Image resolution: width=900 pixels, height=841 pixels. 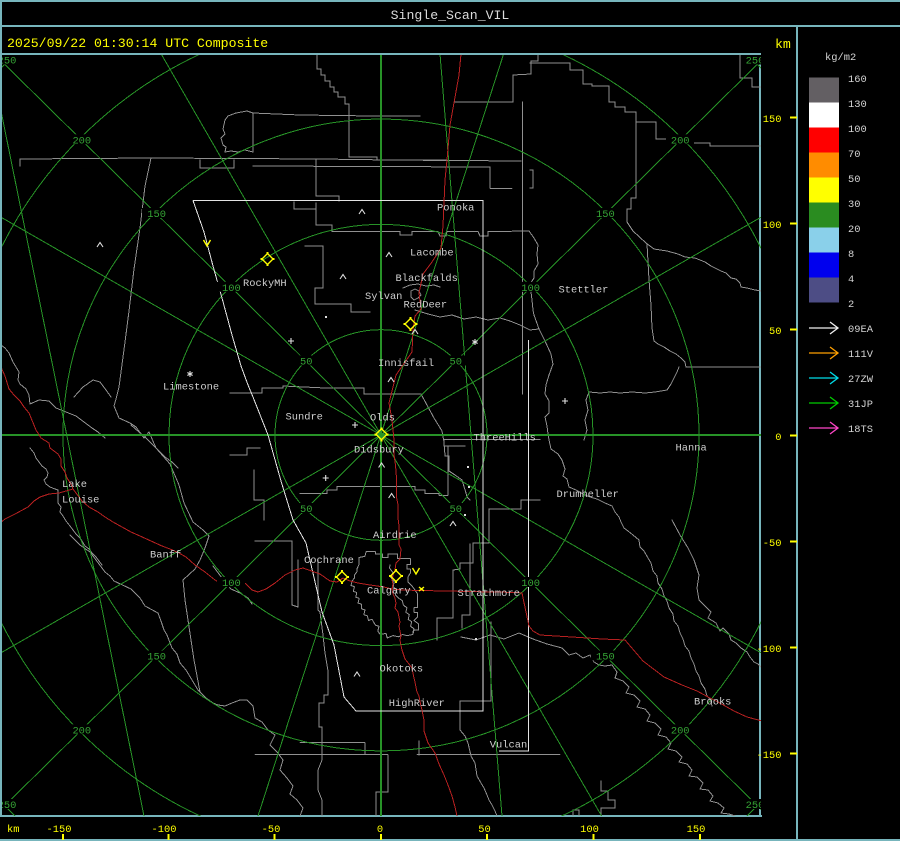 I want to click on svg-text: Strathmore, so click(x=489, y=594).